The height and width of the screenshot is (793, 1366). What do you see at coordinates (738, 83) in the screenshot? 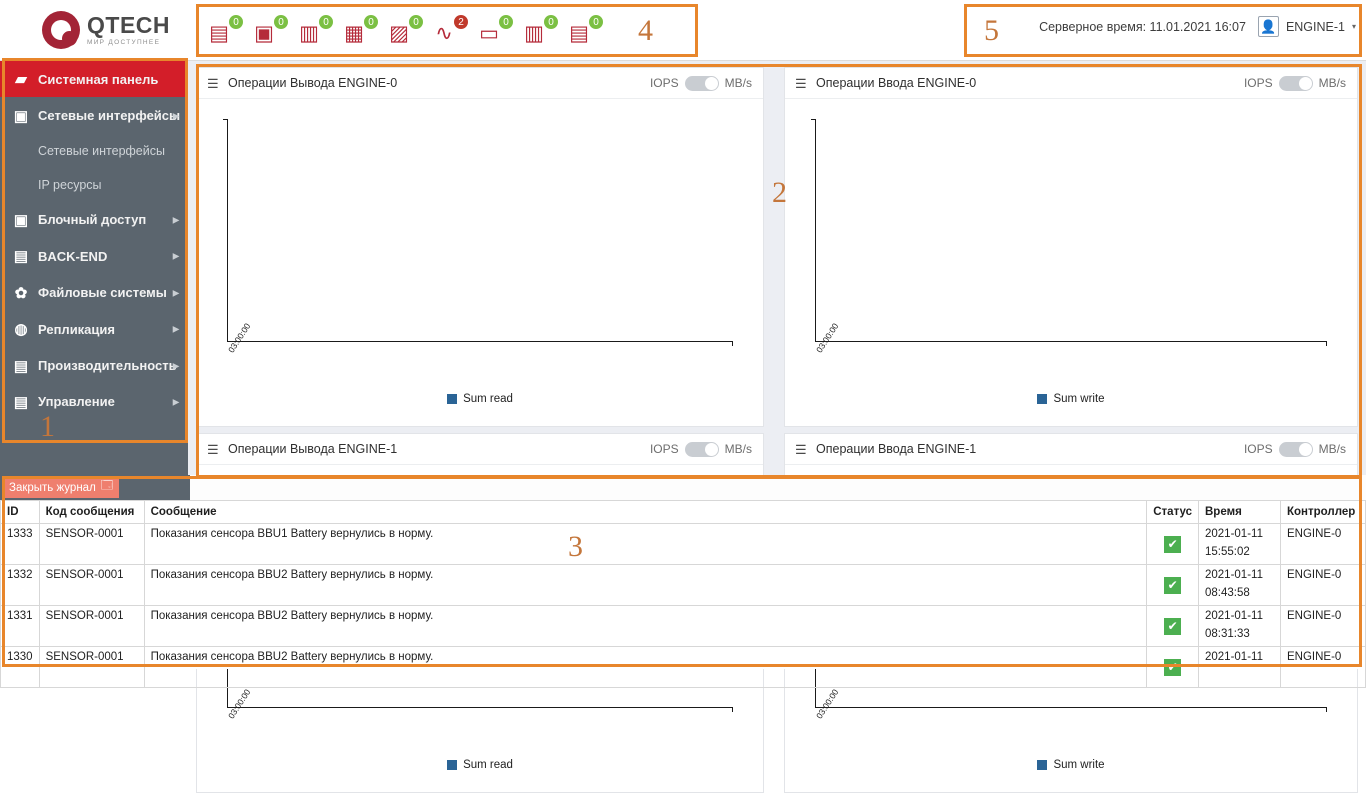
I see `unit-label-mbs: MB/s` at bounding box center [738, 83].